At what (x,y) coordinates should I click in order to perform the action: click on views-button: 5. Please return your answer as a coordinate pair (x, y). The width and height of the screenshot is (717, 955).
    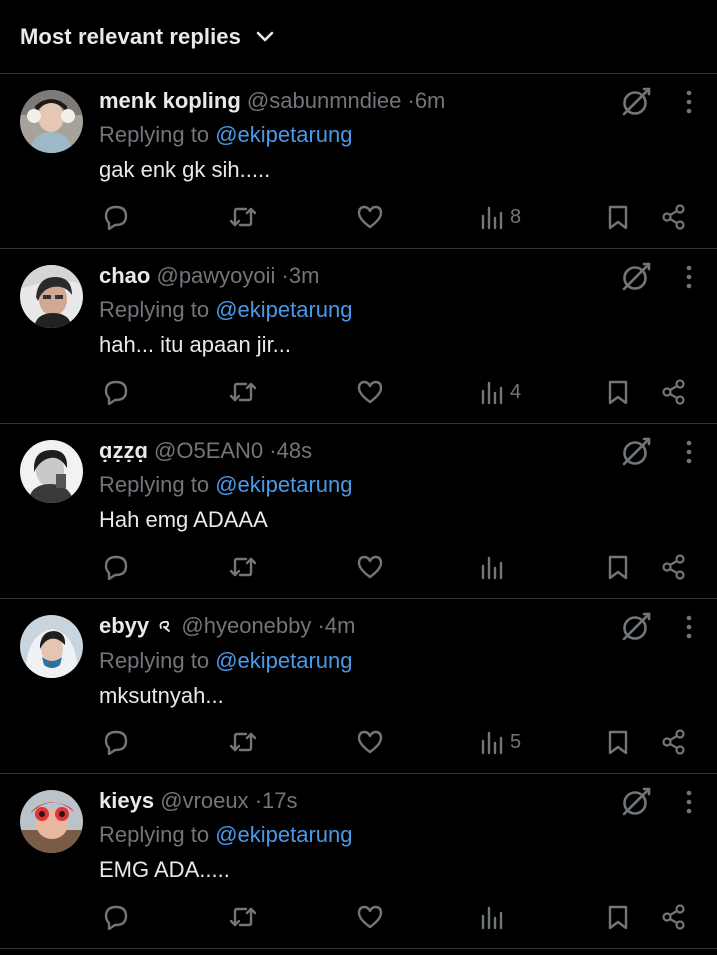
    Looking at the image, I should click on (500, 742).